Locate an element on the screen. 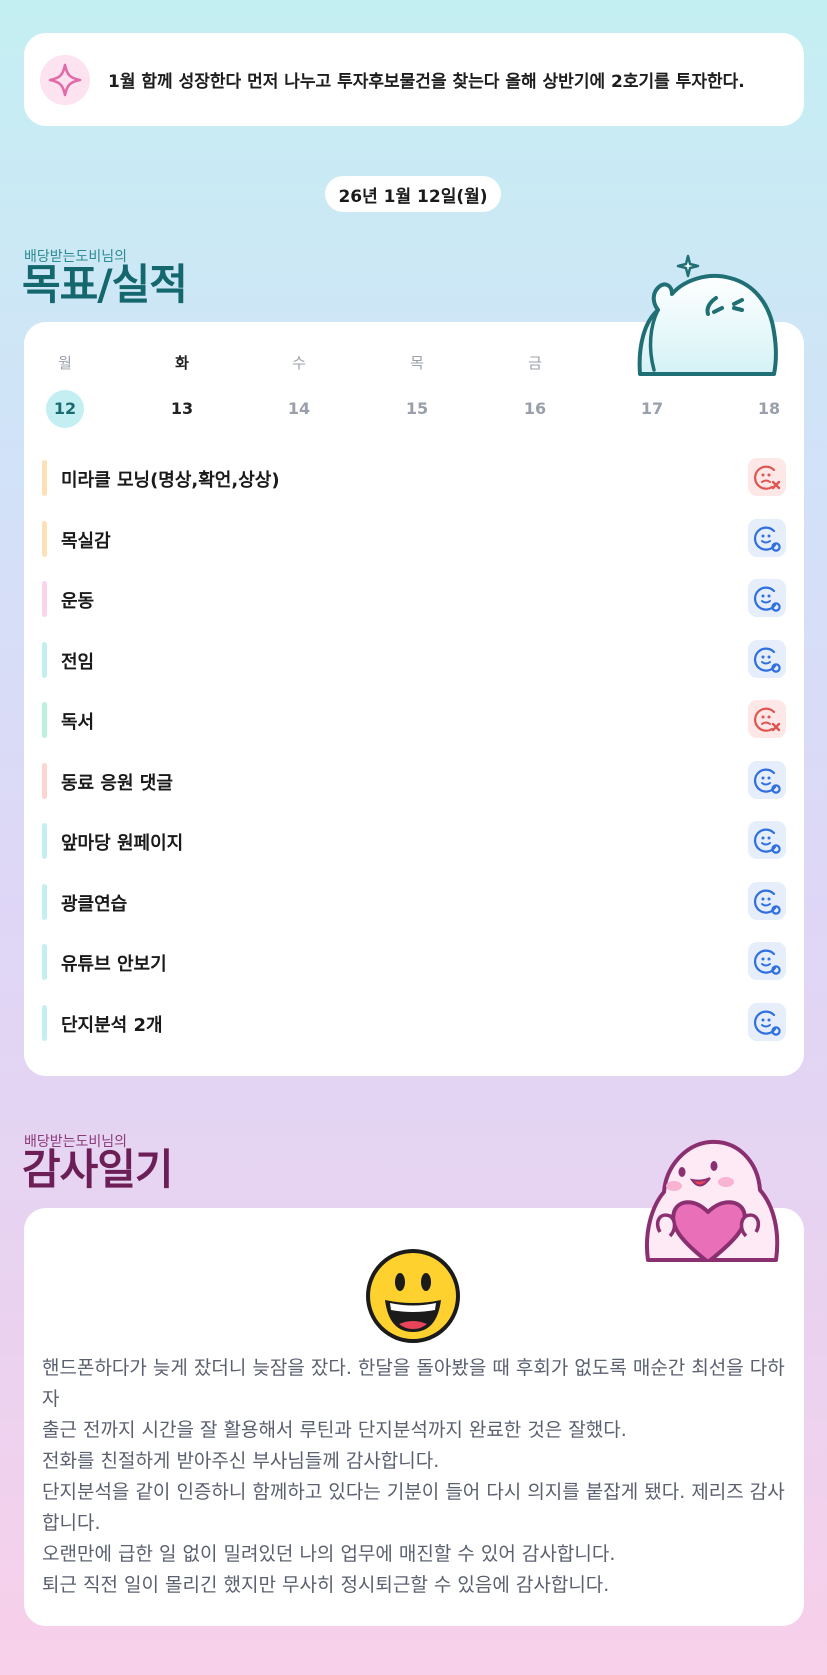  habit-row: 앞마당 원페이지 is located at coordinates (414, 843).